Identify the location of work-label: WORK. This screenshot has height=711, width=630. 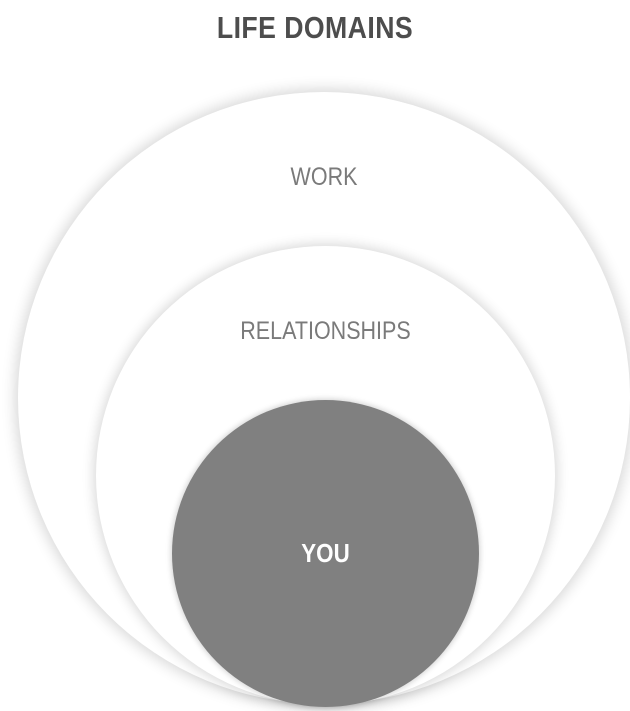
(324, 177).